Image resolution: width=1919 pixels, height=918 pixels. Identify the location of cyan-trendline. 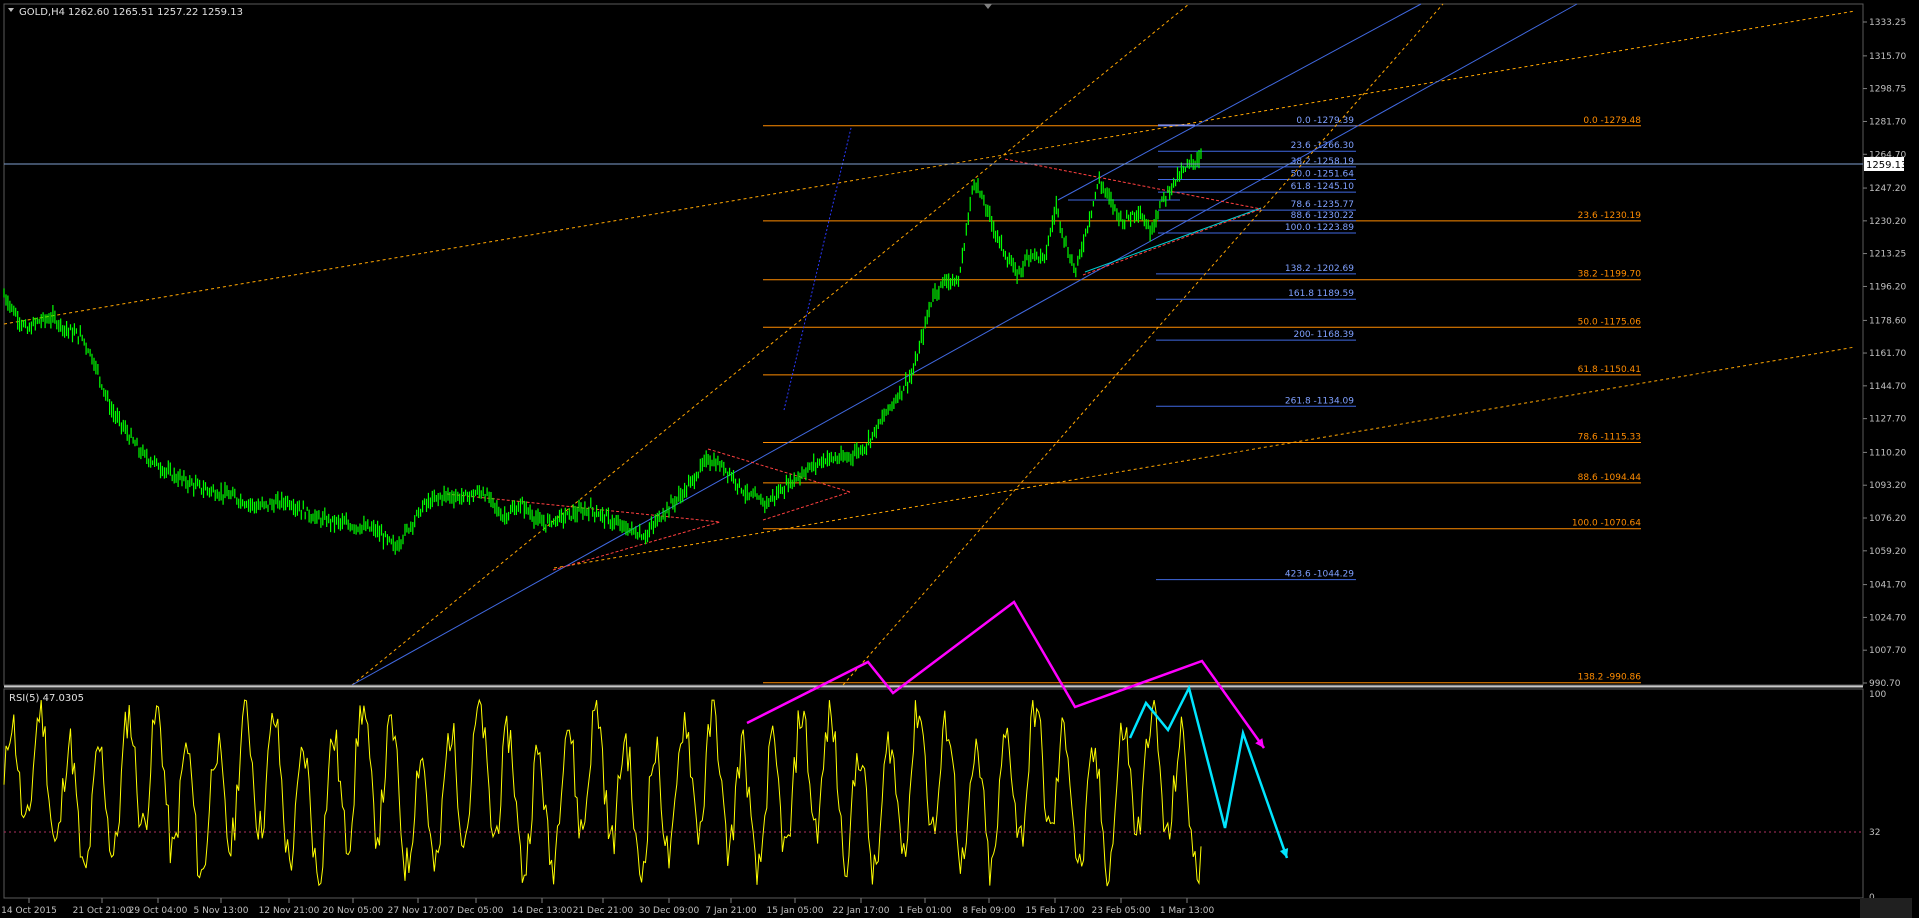
(1173, 240).